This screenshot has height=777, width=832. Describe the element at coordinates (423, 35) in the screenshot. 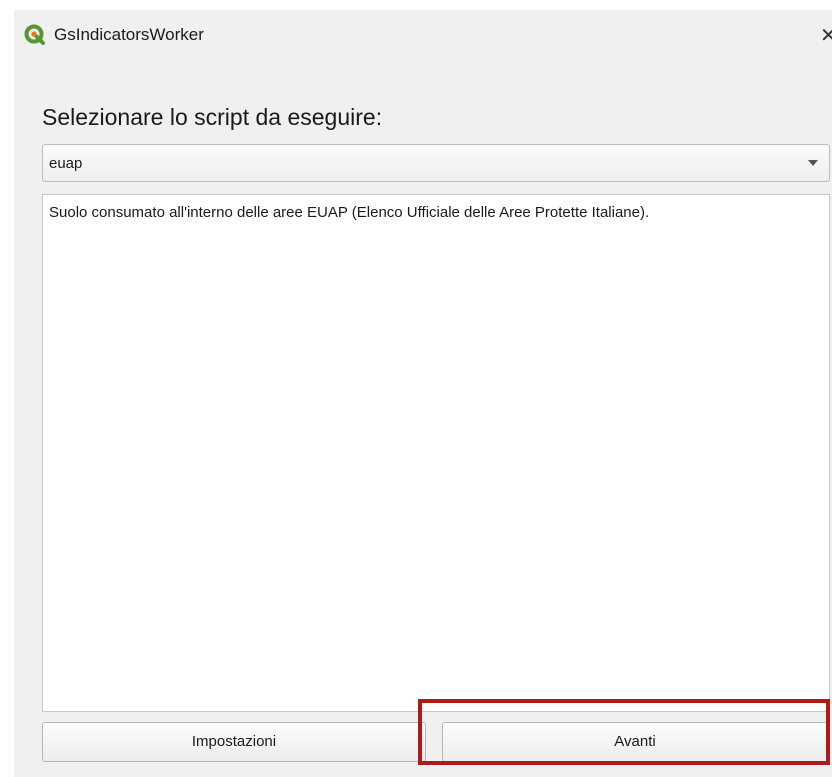

I see `title-bar: GsIndicatorsWorker ✕` at that location.